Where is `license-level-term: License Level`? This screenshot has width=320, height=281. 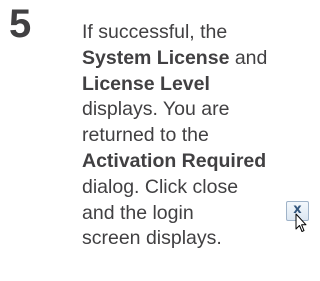
license-level-term: License Level is located at coordinates (146, 83).